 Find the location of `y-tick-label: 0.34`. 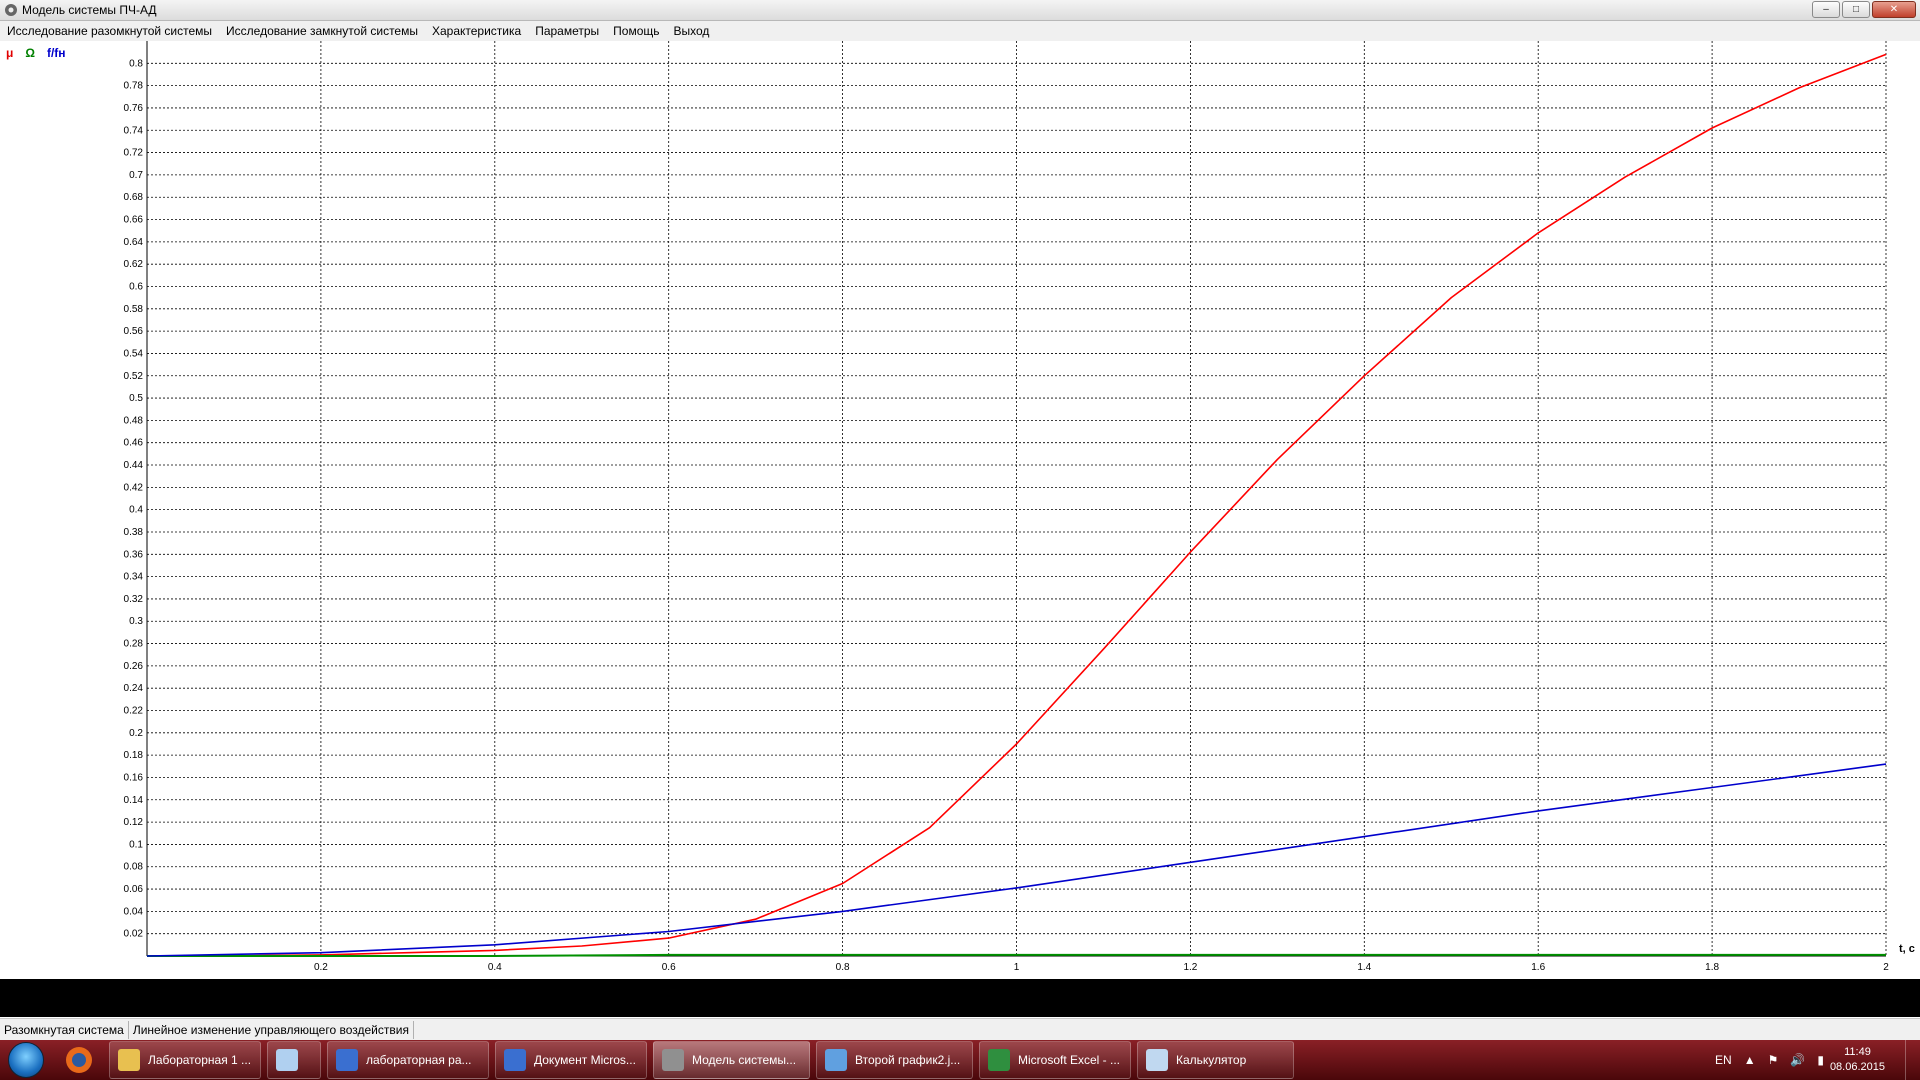

y-tick-label: 0.34 is located at coordinates (134, 577).